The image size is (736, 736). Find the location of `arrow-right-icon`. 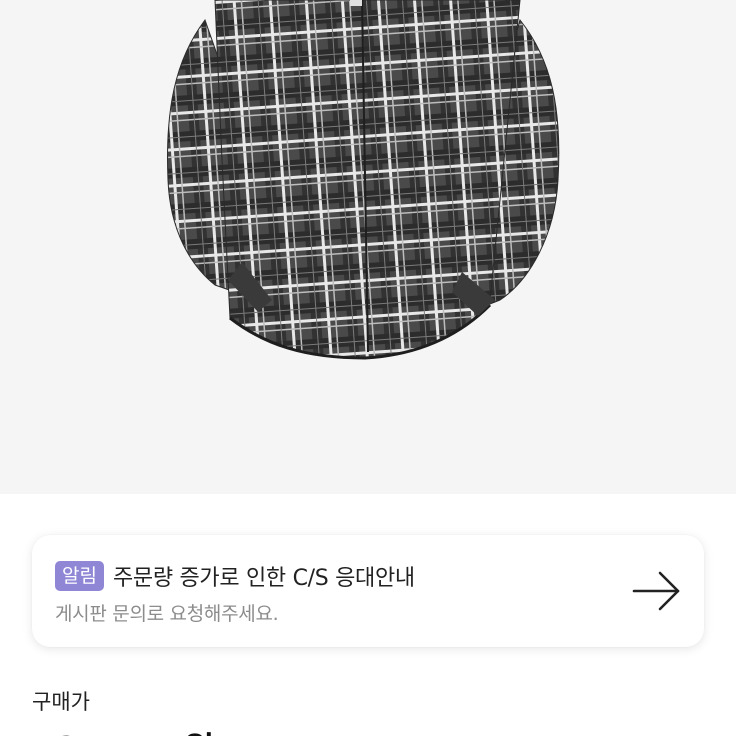

arrow-right-icon is located at coordinates (657, 591).